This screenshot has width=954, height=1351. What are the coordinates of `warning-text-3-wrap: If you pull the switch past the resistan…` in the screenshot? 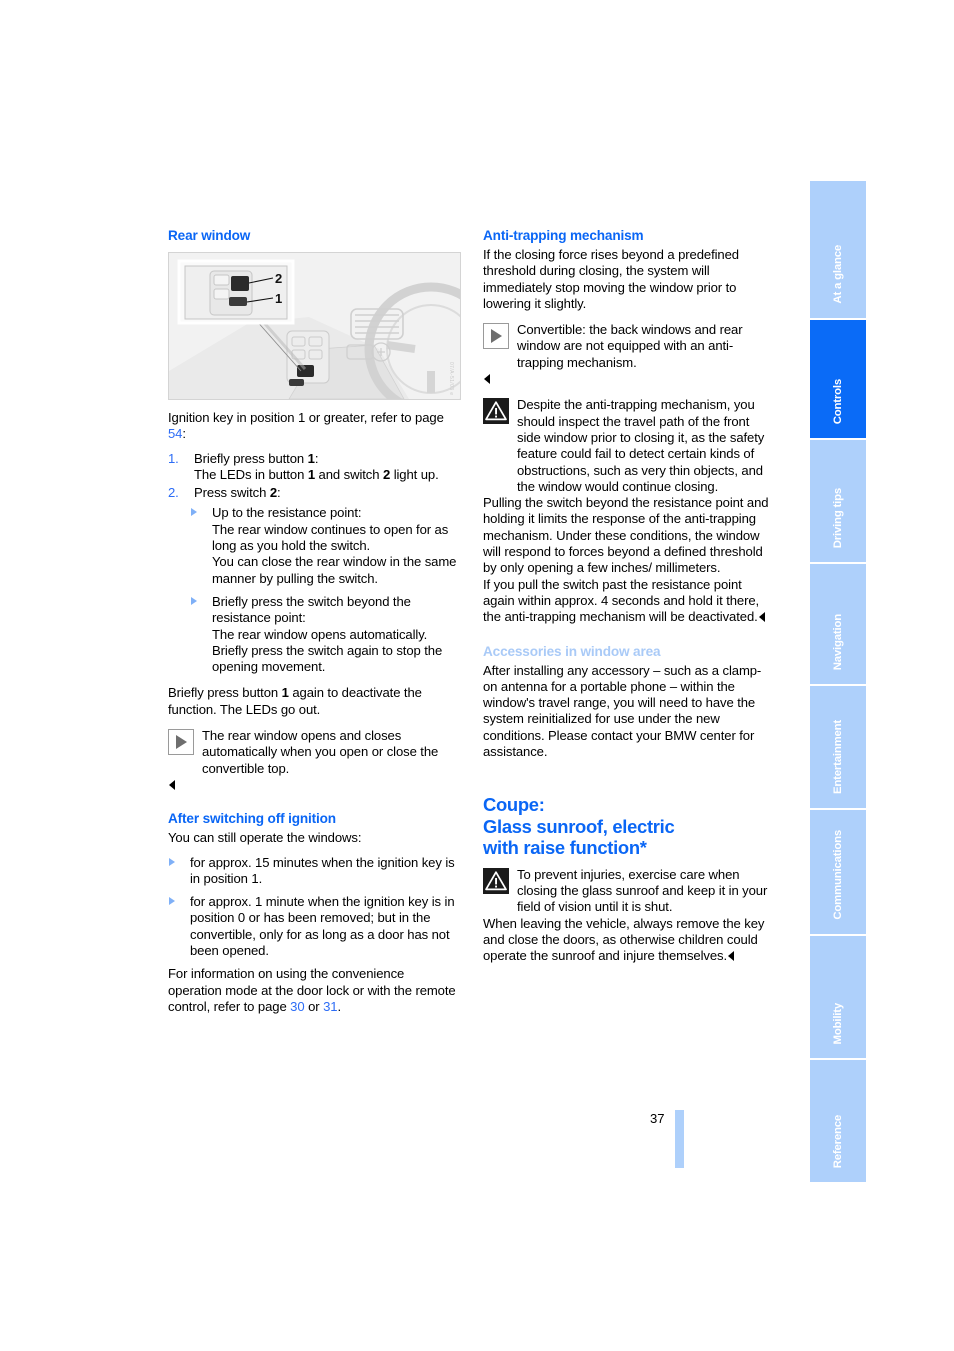 It's located at (628, 601).